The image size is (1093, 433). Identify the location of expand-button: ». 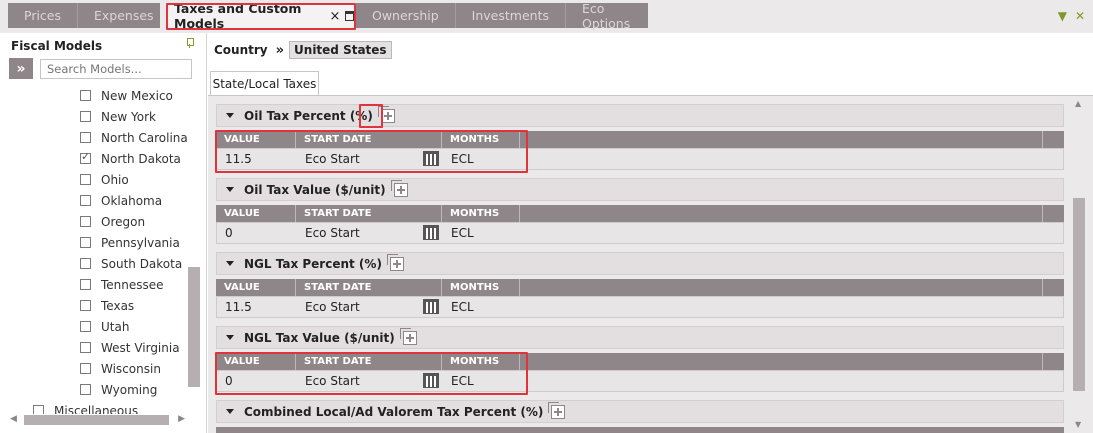
(21, 68).